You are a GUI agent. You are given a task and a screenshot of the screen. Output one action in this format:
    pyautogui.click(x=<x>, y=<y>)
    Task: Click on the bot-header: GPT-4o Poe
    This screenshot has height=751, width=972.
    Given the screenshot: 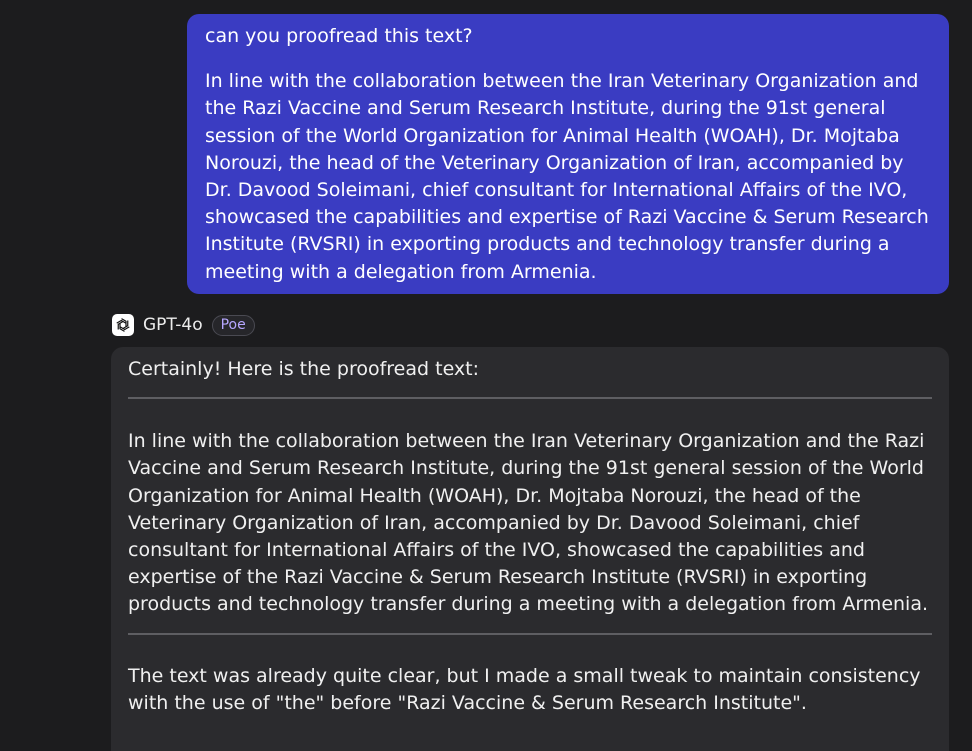 What is the action you would take?
    pyautogui.click(x=183, y=325)
    